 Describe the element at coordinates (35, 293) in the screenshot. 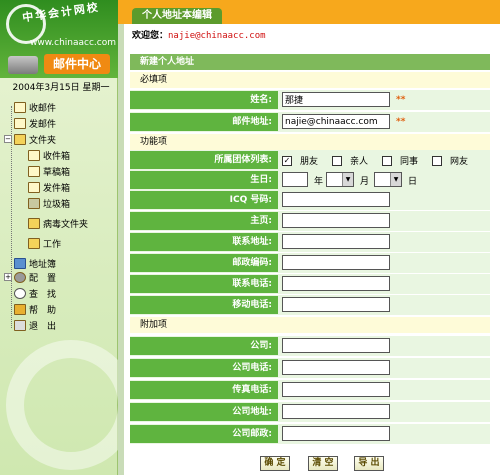

I see `nav-search: 查 找` at that location.